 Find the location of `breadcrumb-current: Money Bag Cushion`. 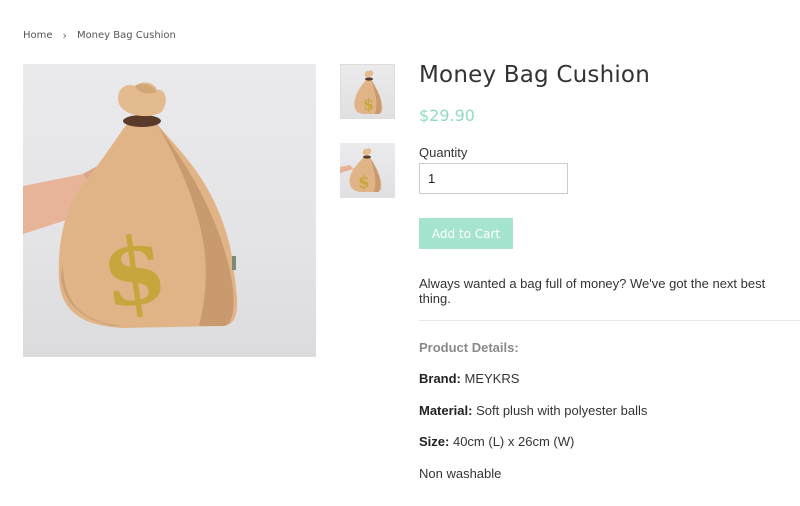

breadcrumb-current: Money Bag Cushion is located at coordinates (126, 35).